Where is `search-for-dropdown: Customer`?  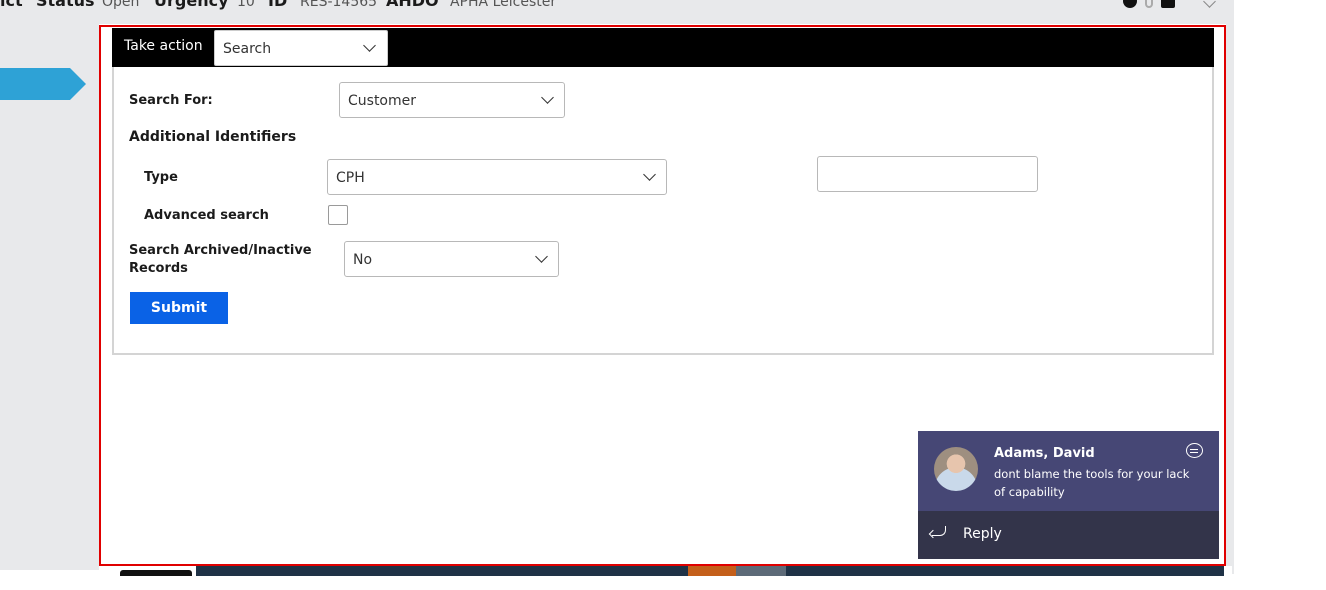 search-for-dropdown: Customer is located at coordinates (452, 100).